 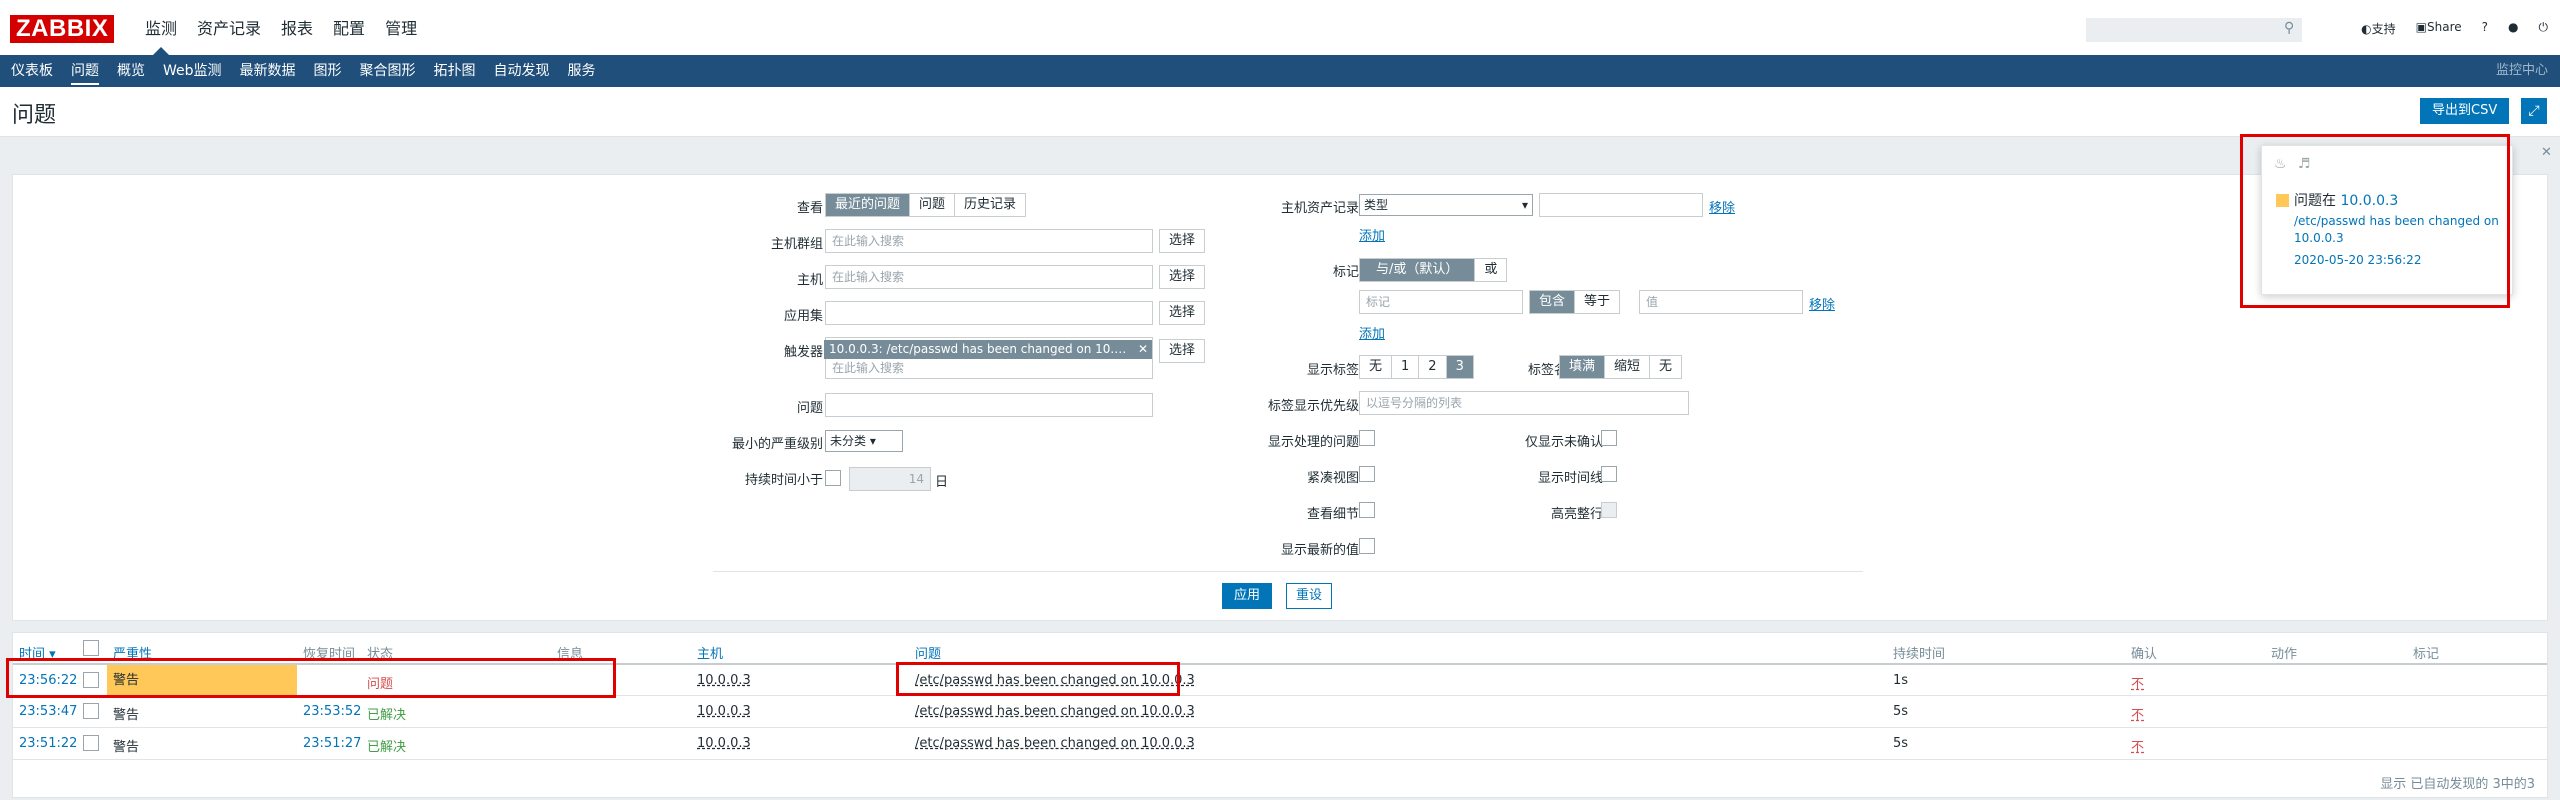 What do you see at coordinates (1721, 302) in the screenshot?
I see `tag-value-input: 值` at bounding box center [1721, 302].